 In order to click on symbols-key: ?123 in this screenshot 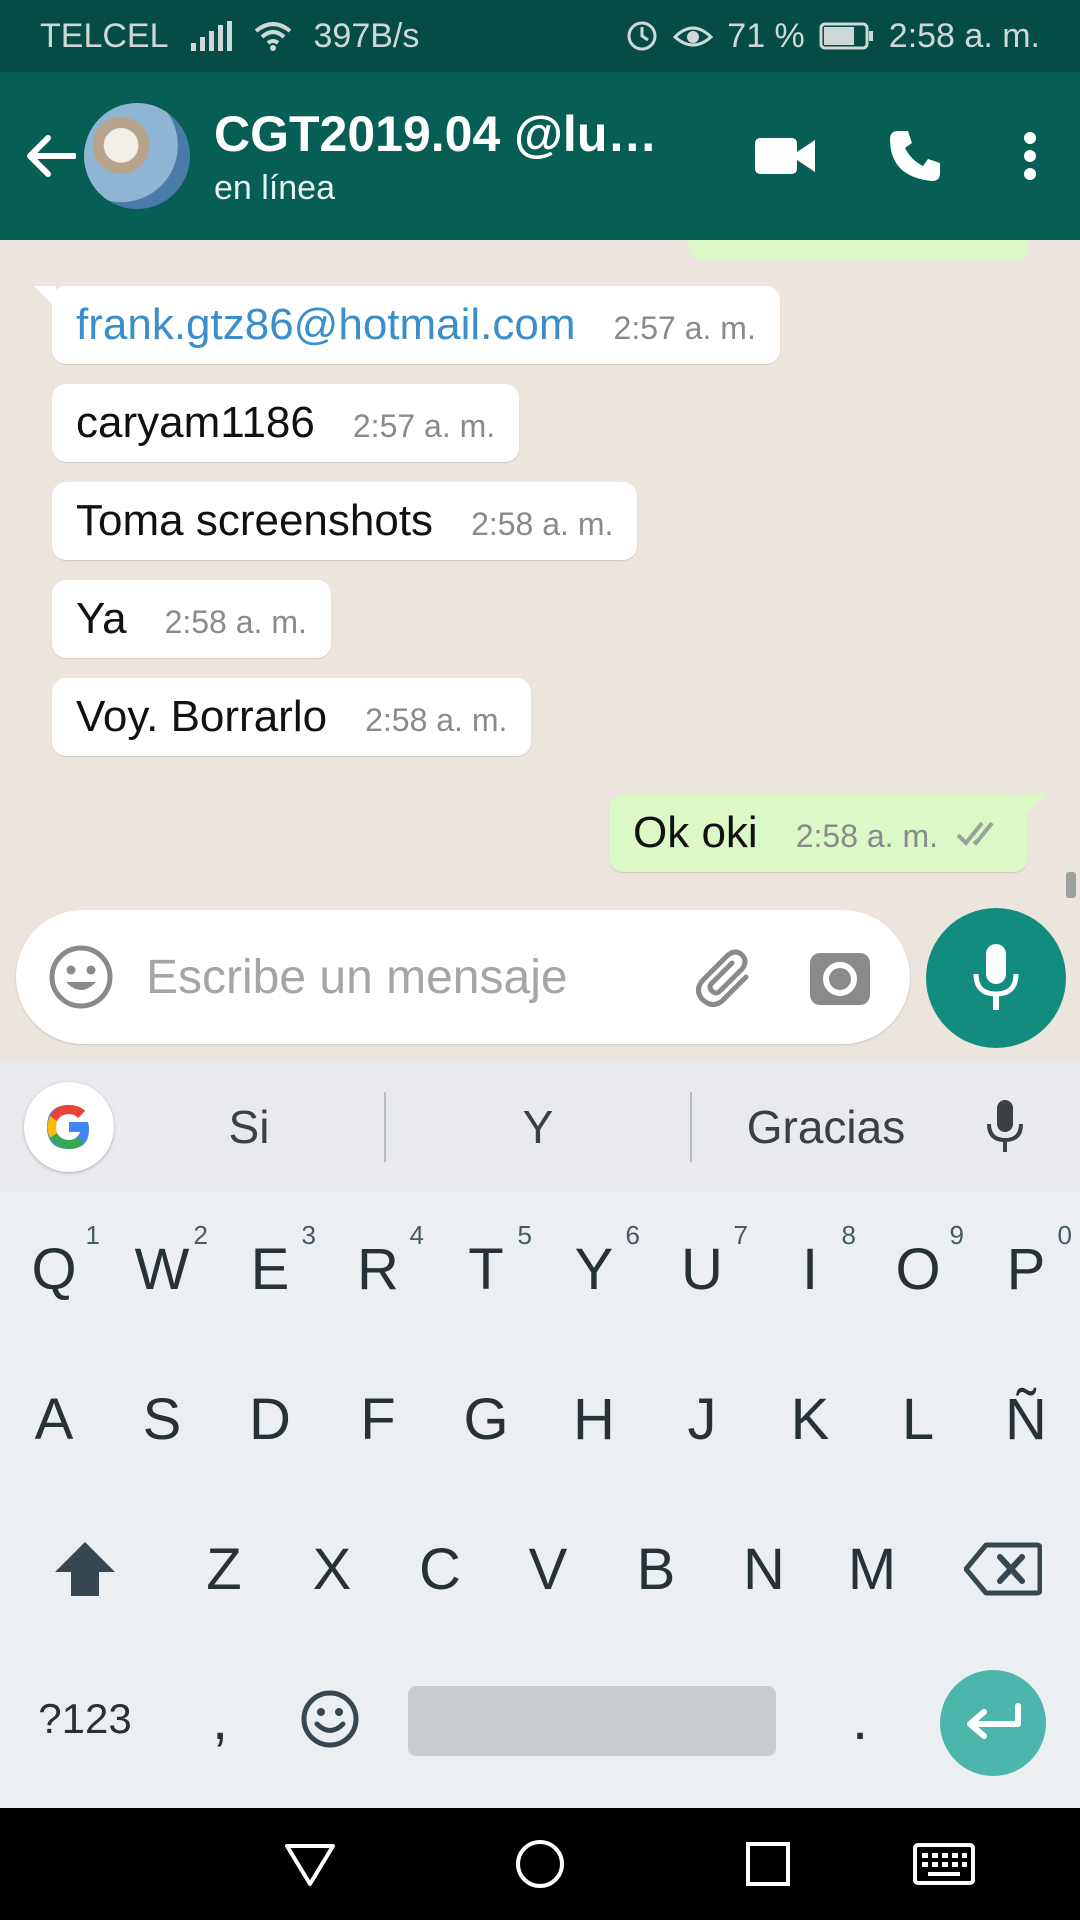, I will do `click(85, 1719)`.